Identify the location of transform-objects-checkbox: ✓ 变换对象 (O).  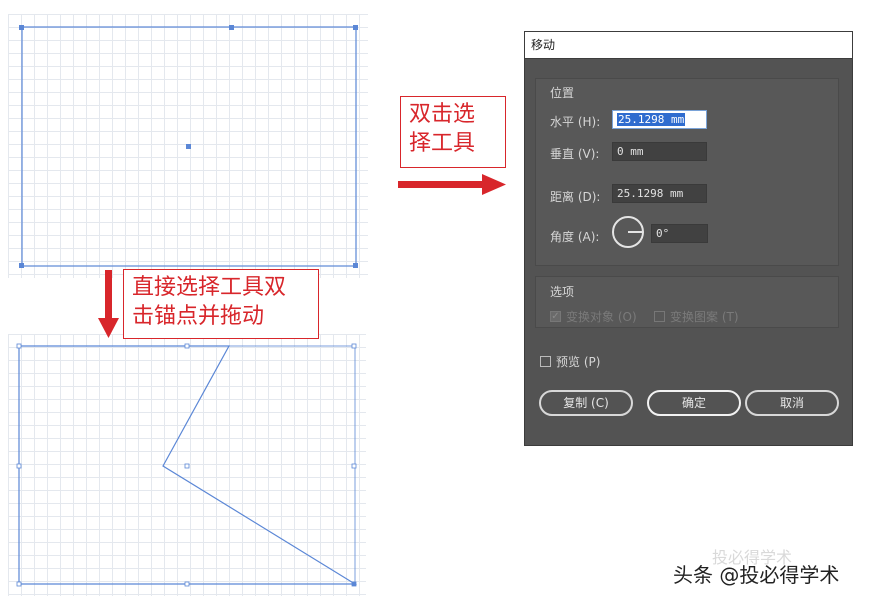
(593, 316).